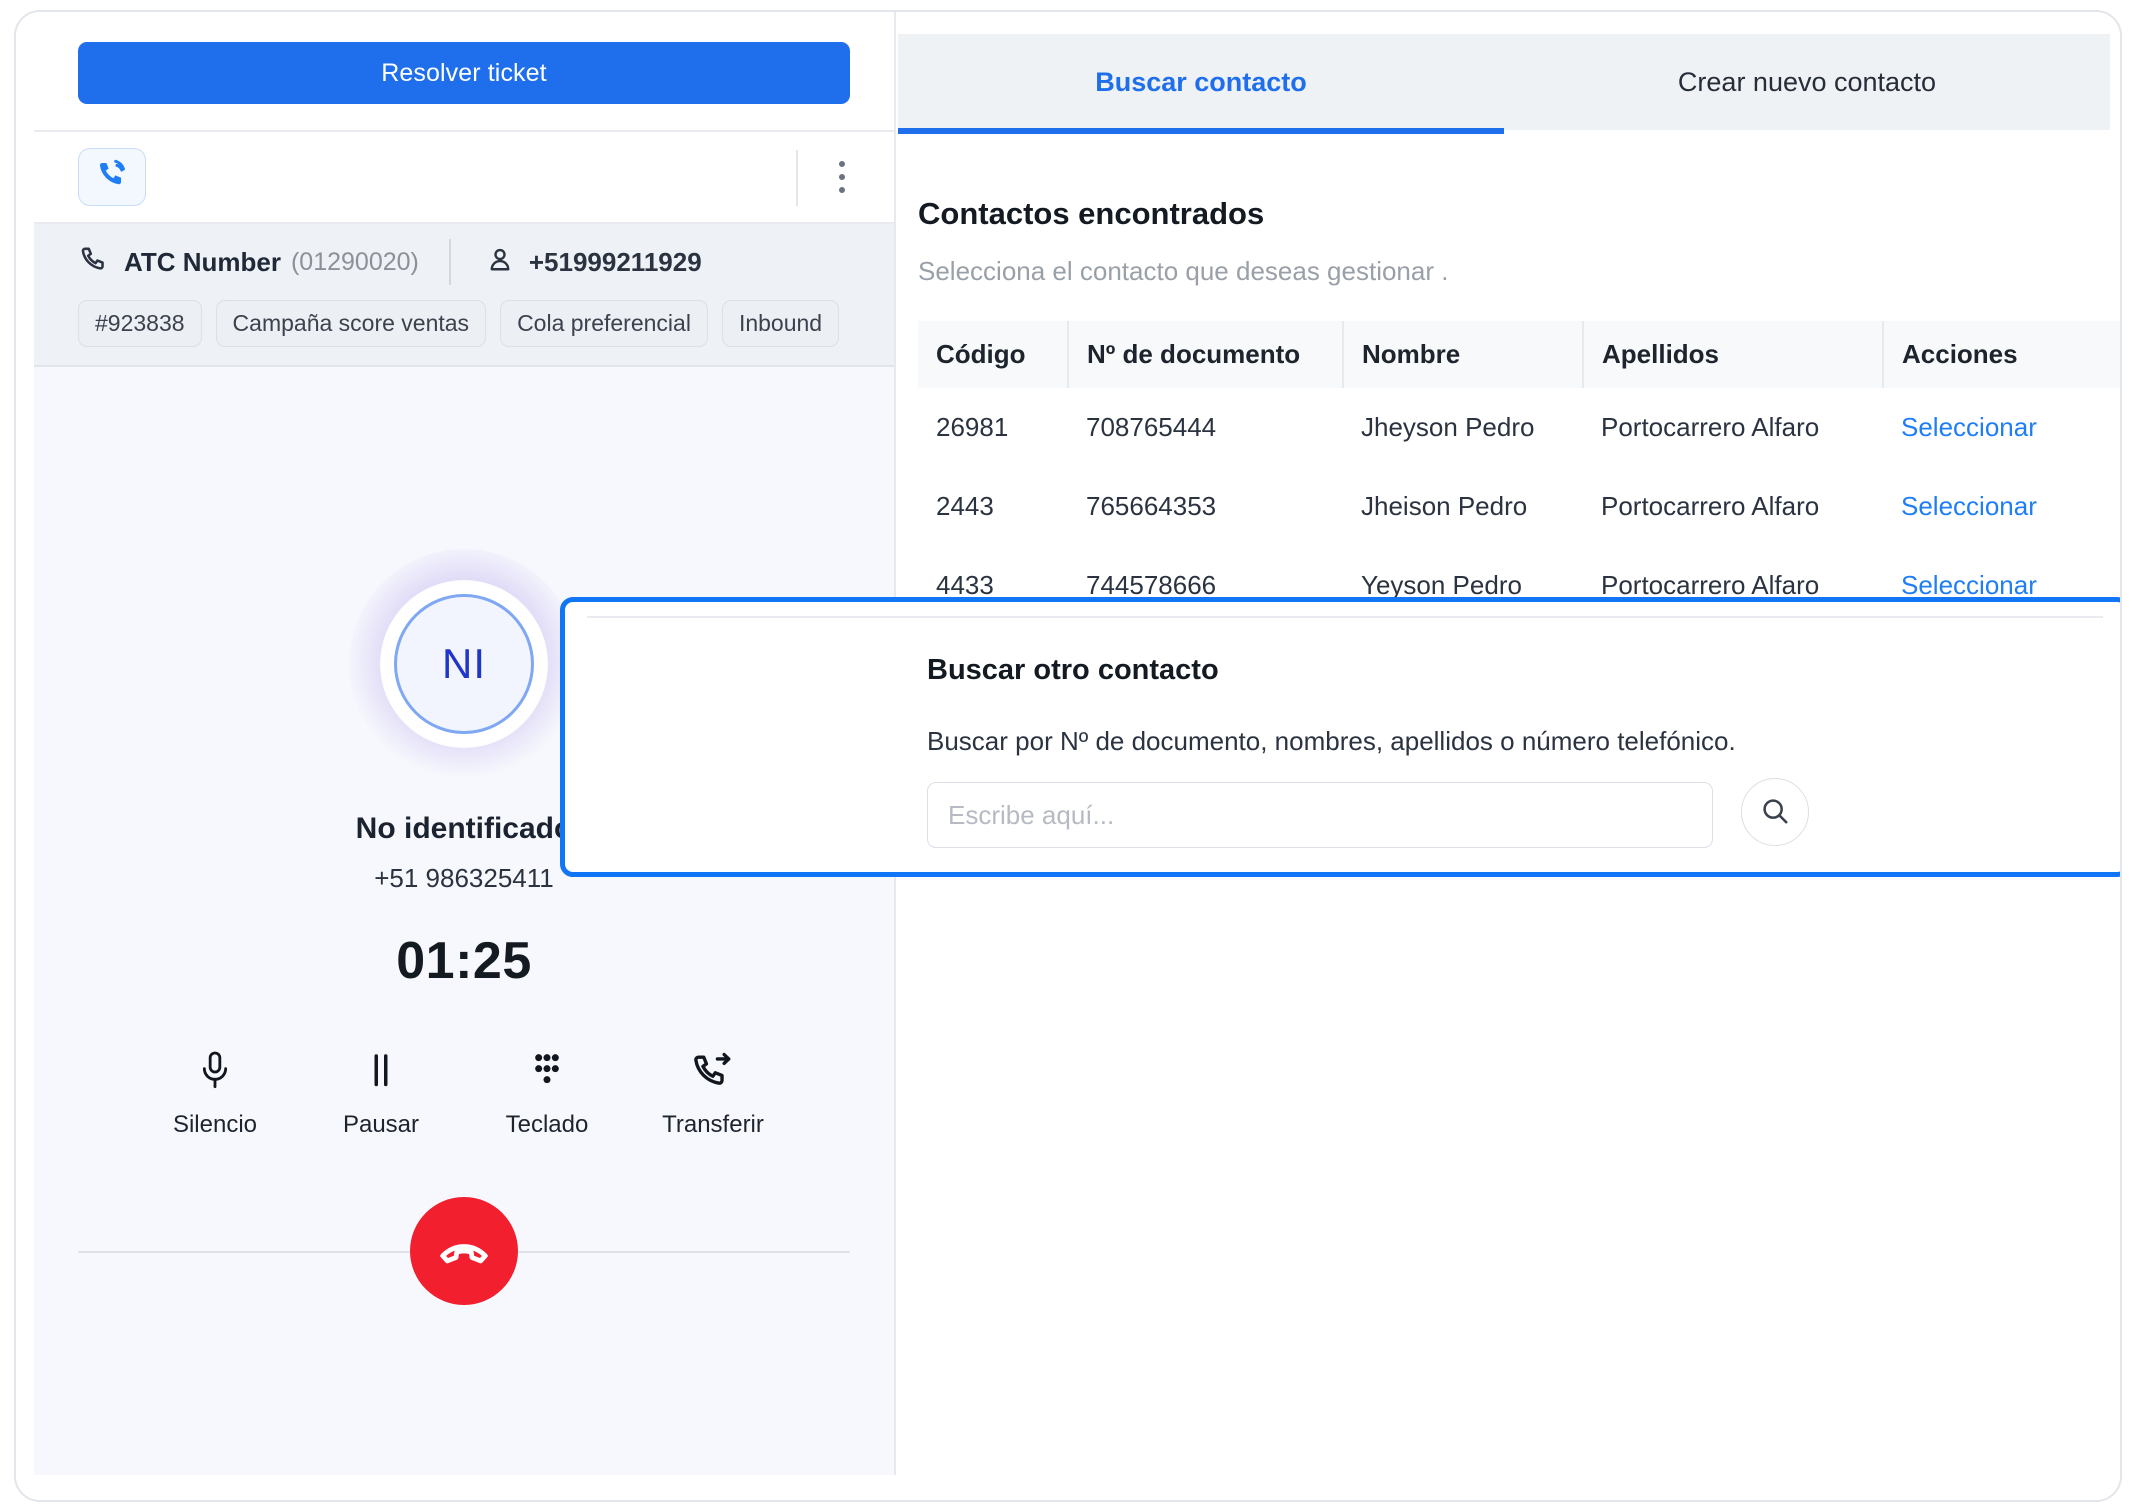 Image resolution: width=2136 pixels, height=1512 pixels. What do you see at coordinates (215, 1124) in the screenshot?
I see `mute-label: Silencio` at bounding box center [215, 1124].